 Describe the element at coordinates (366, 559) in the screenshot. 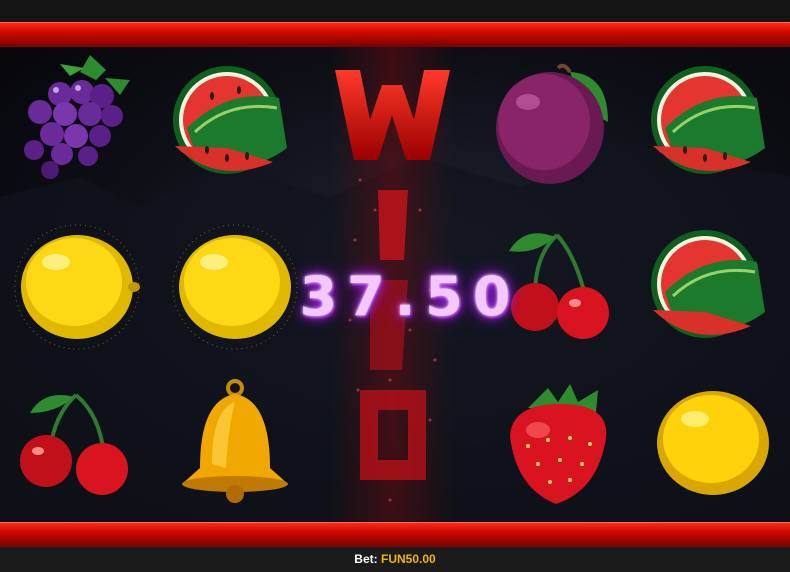

I see `bet-label: Bet:` at that location.